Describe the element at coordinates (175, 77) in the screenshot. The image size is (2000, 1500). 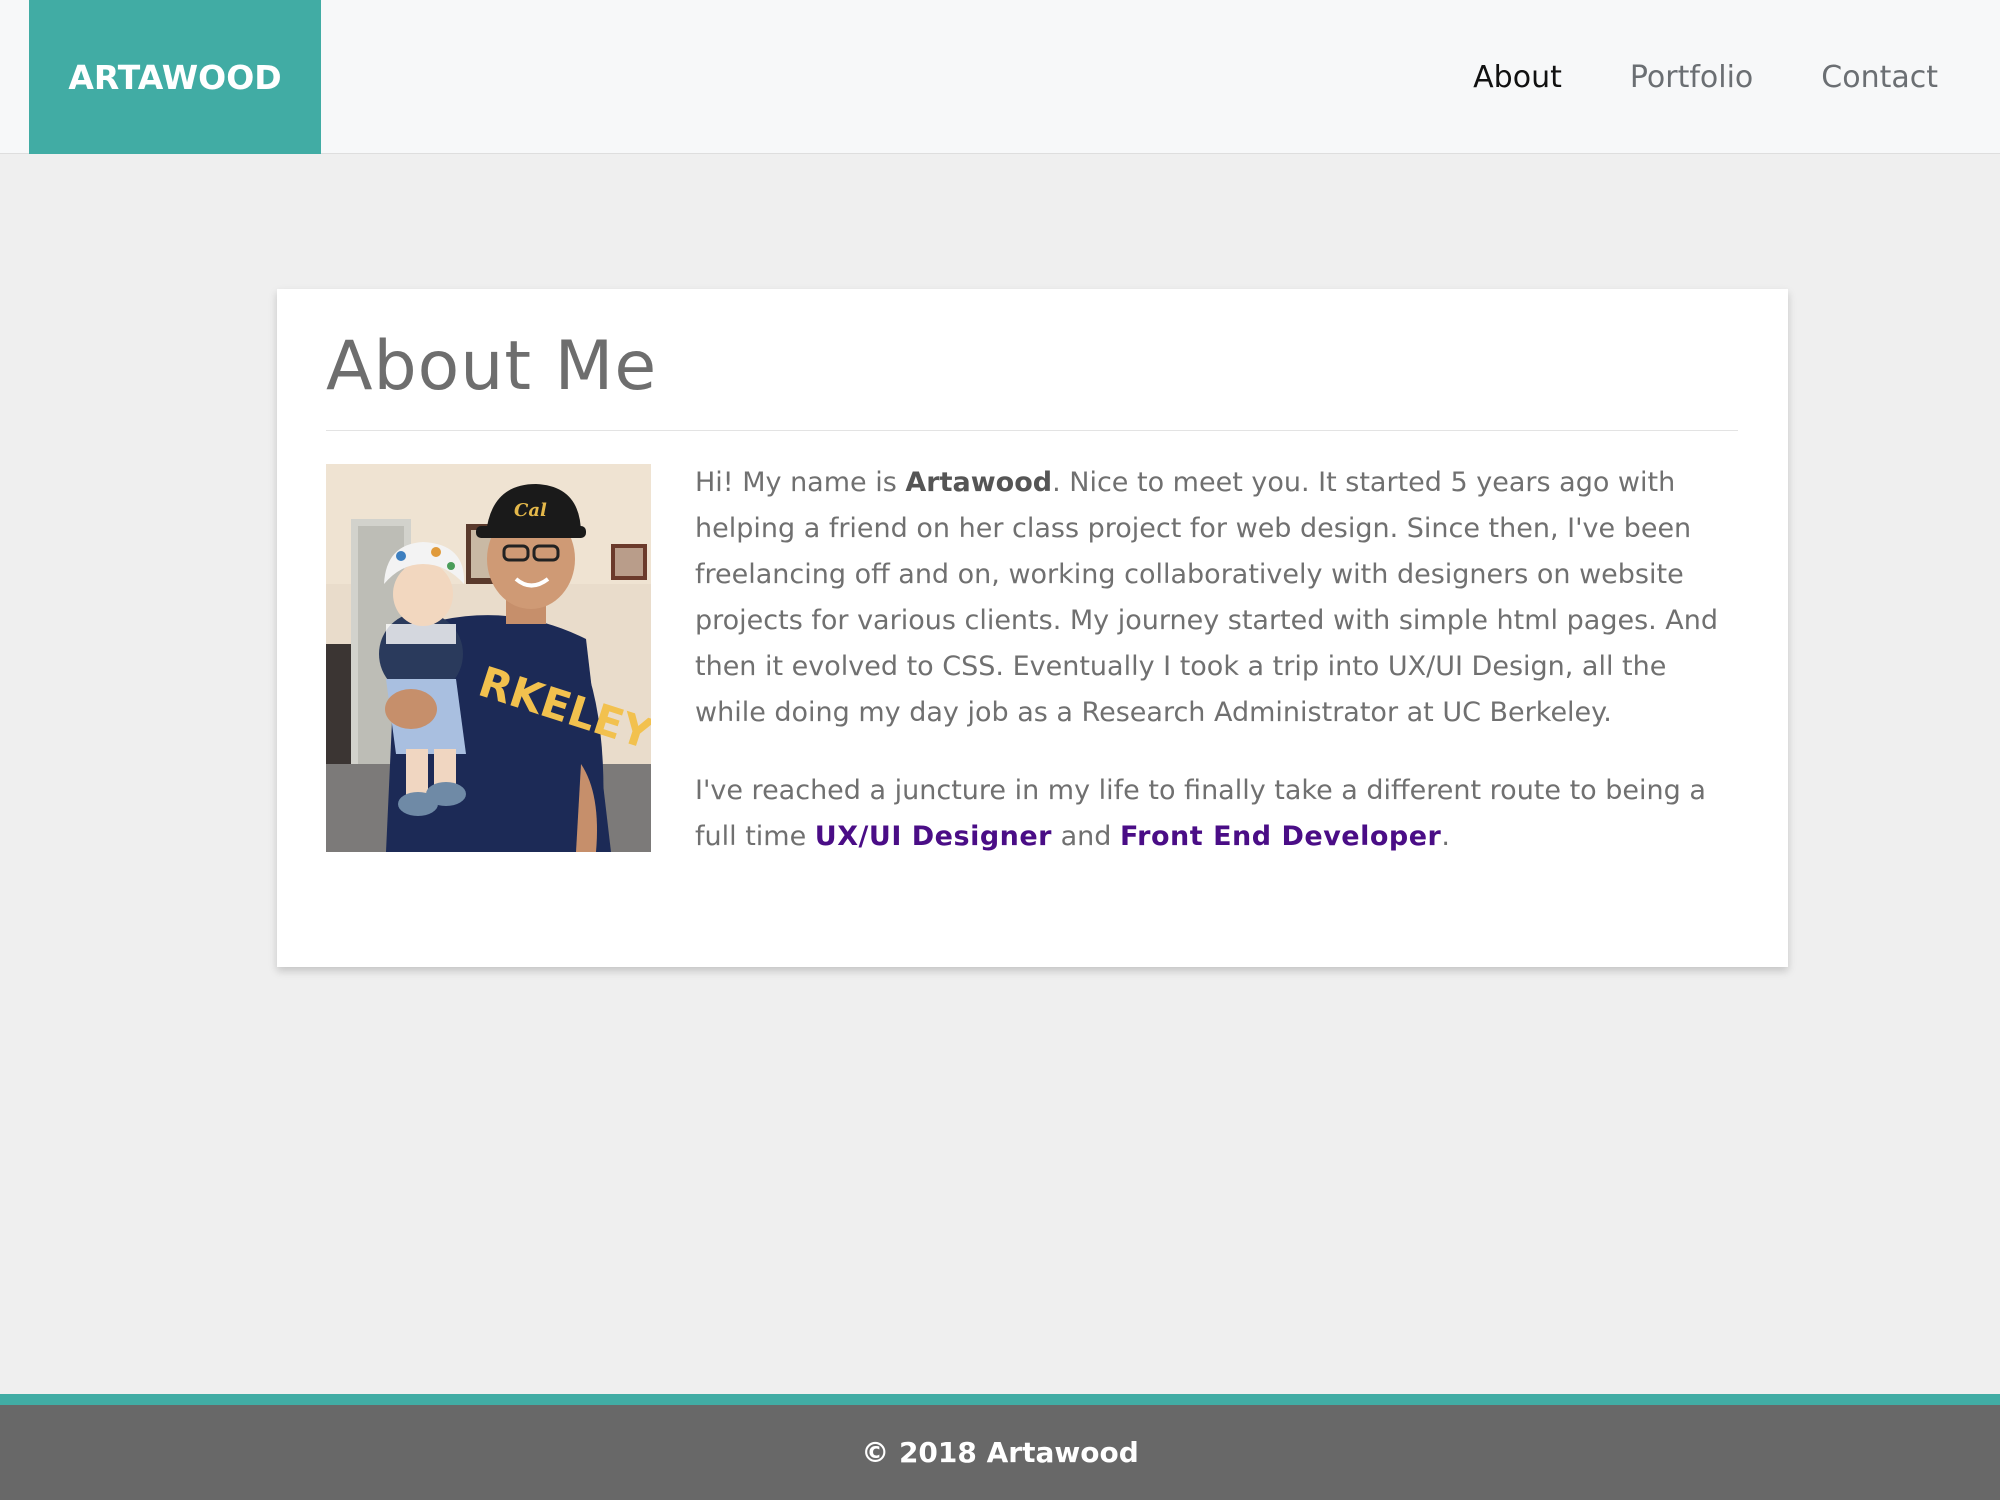
I see `brand-logo-link: ARTAWOOD` at that location.